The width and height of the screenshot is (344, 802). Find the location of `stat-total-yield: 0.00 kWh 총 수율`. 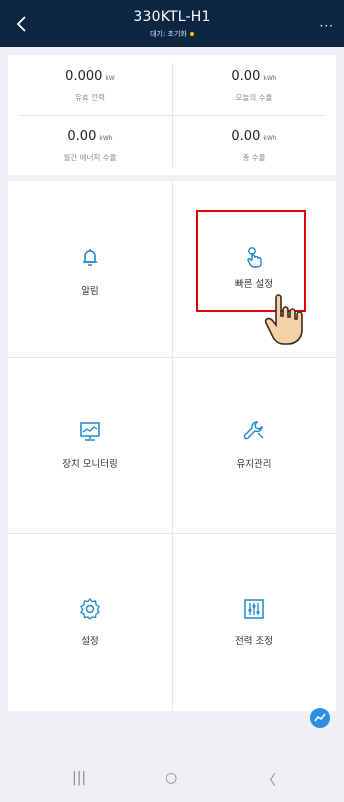

stat-total-yield: 0.00 kWh 총 수율 is located at coordinates (254, 145).